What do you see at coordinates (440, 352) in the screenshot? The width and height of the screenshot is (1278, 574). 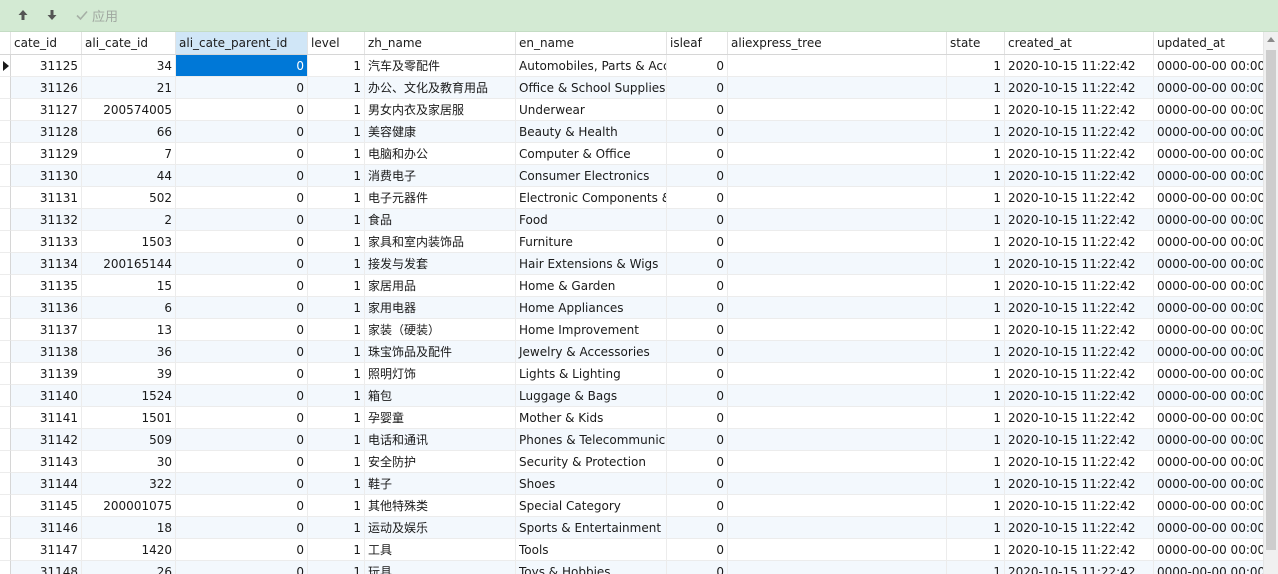 I see `cell-zh-name: 珠宝饰品及配件` at bounding box center [440, 352].